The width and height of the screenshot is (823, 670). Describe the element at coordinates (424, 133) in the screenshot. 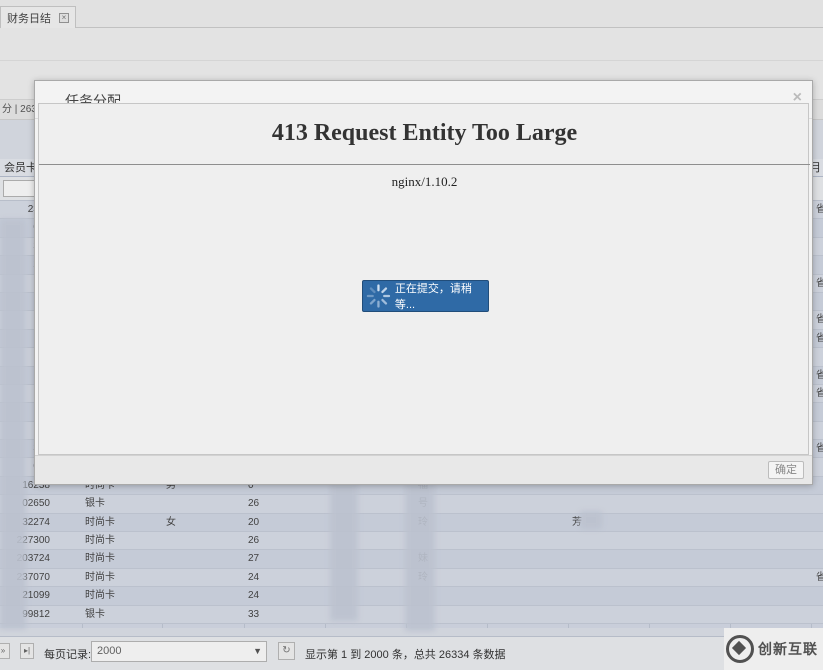

I see `error-heading: 413 Request Entity Too Large` at that location.